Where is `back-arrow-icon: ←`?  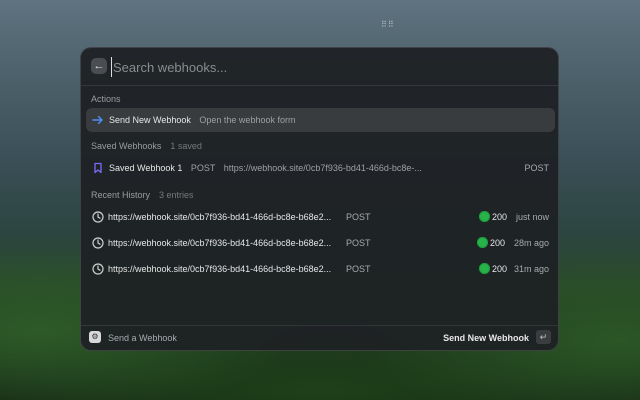
back-arrow-icon: ← is located at coordinates (99, 66).